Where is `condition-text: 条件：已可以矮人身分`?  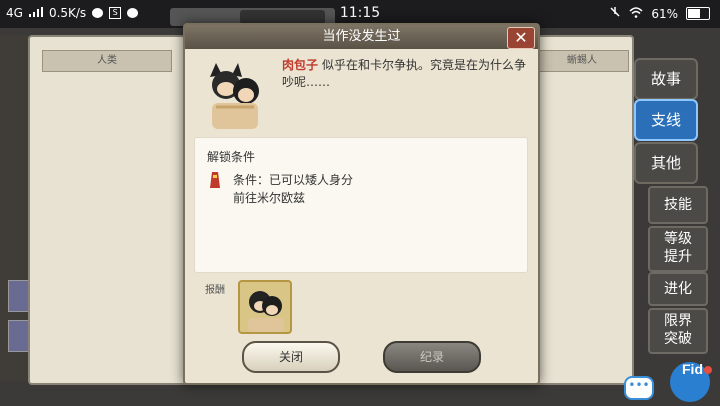
condition-text: 条件：已可以矮人身分 is located at coordinates (293, 180).